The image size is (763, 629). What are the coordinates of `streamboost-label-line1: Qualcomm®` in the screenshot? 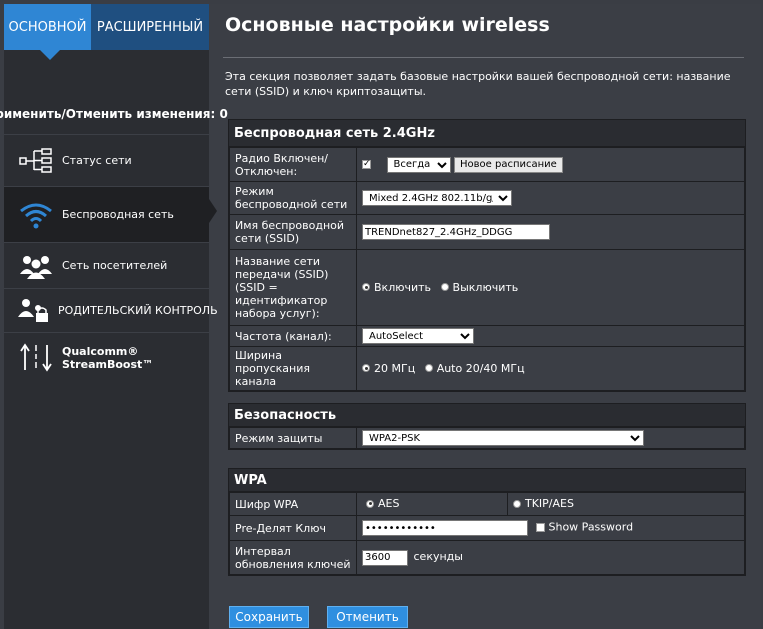 It's located at (100, 351).